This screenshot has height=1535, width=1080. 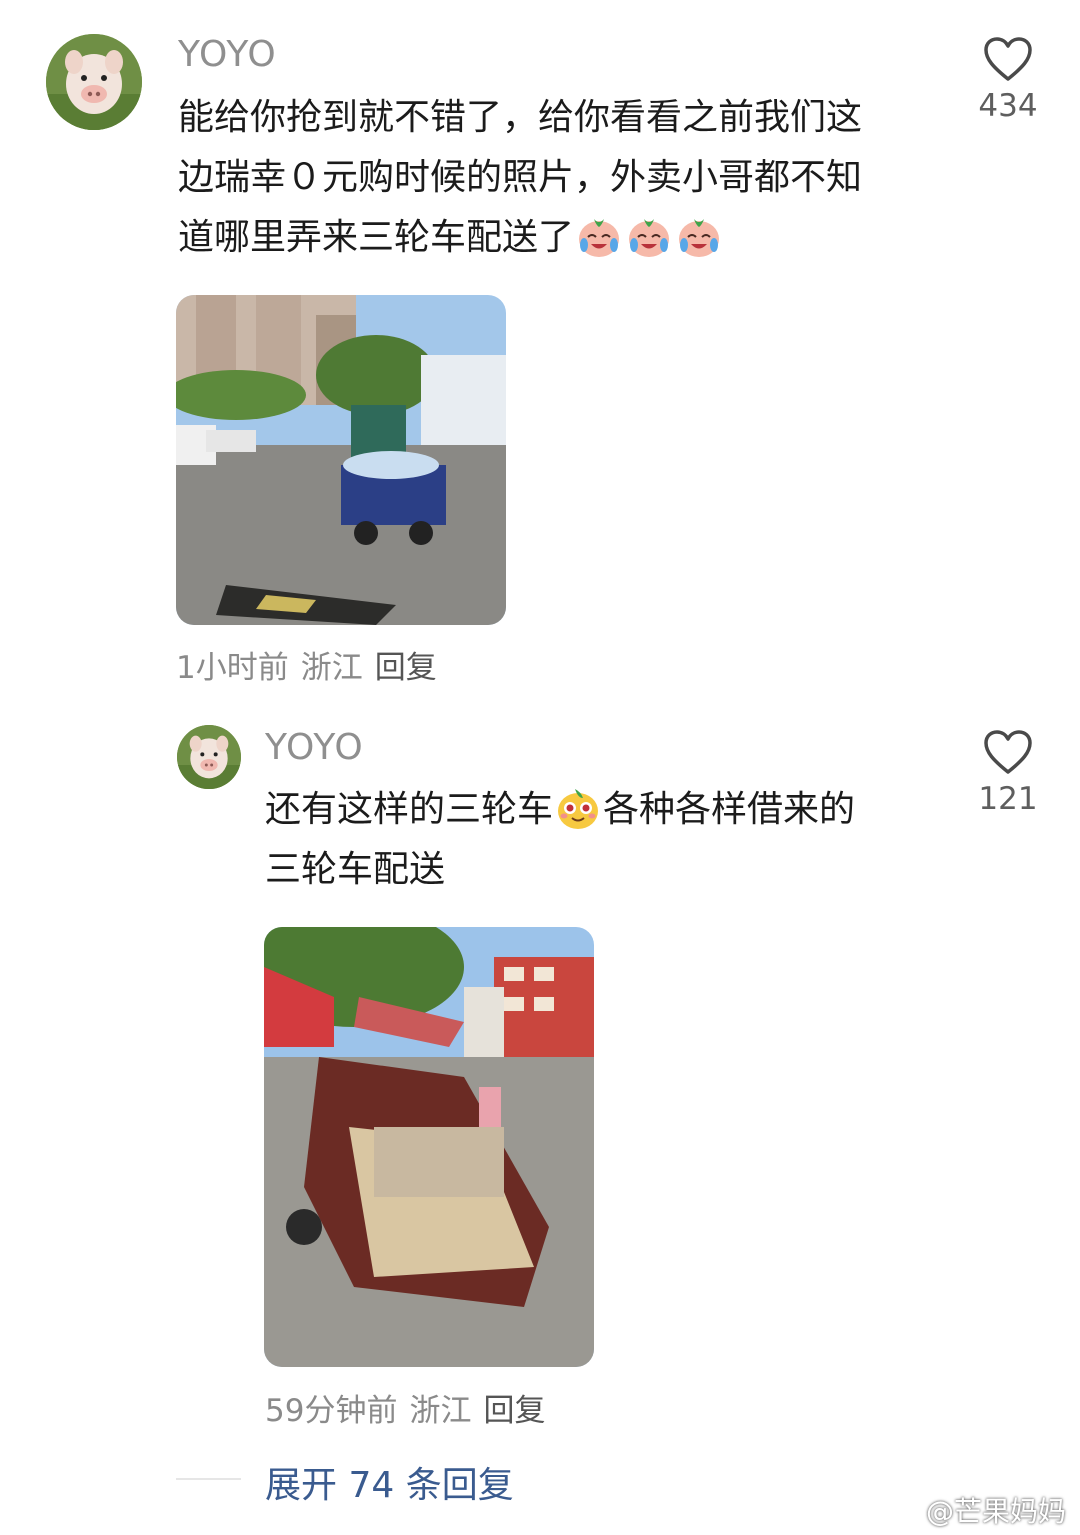 What do you see at coordinates (1008, 106) in the screenshot?
I see `like-count: 434` at bounding box center [1008, 106].